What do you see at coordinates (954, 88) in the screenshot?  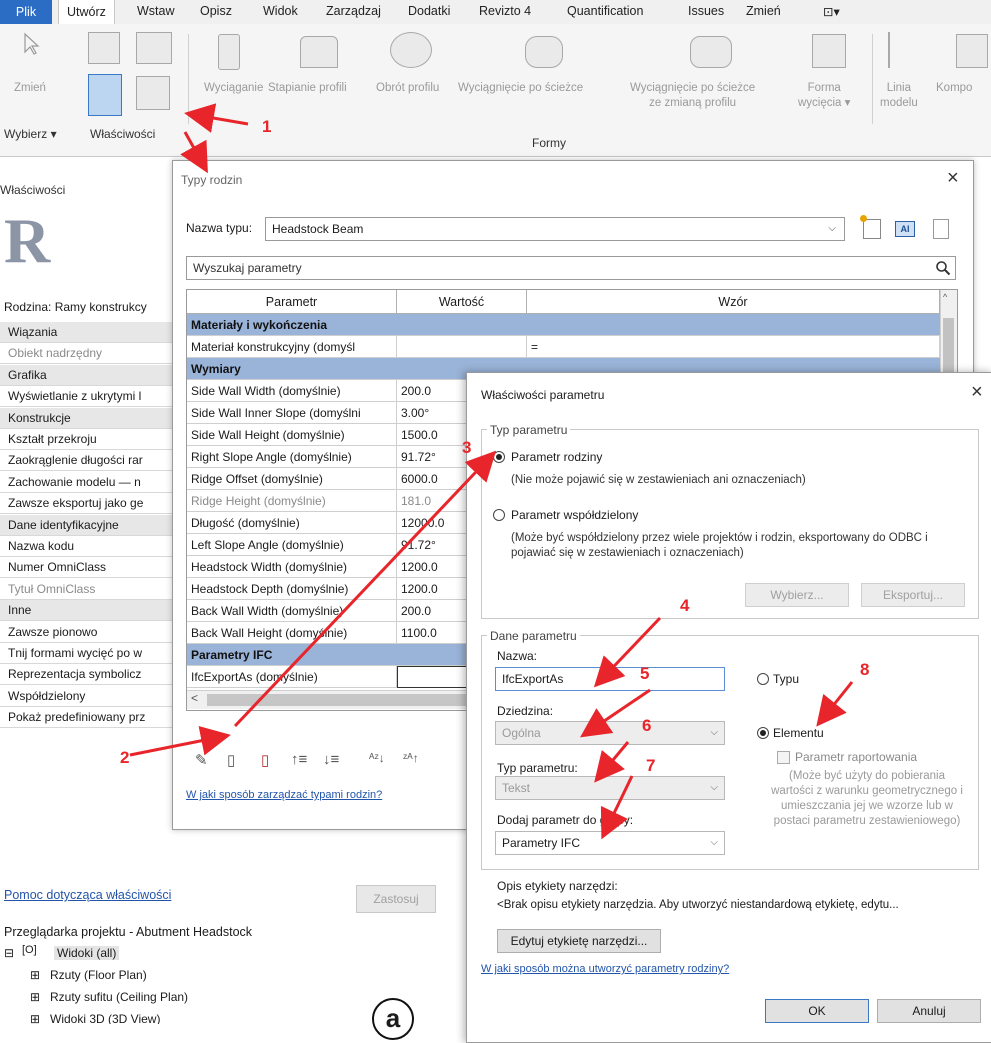 I see `tool-component: Kompo` at bounding box center [954, 88].